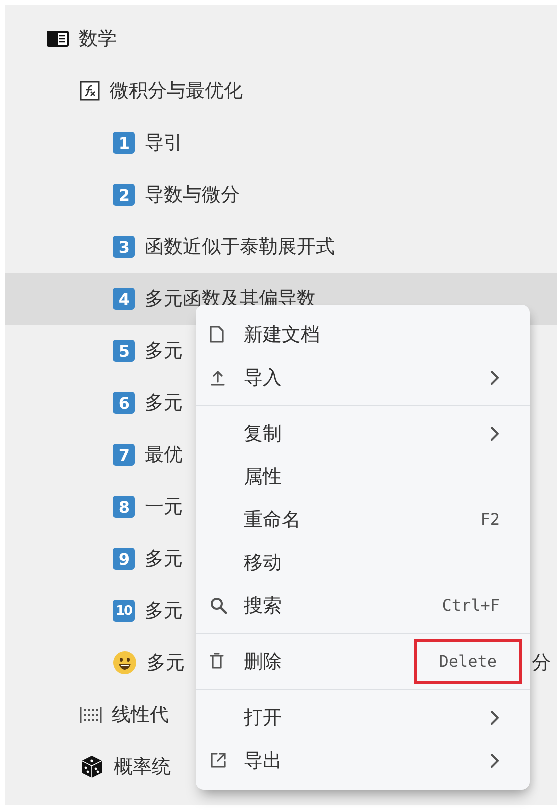  Describe the element at coordinates (124, 247) in the screenshot. I see `number-badge: 3` at that location.